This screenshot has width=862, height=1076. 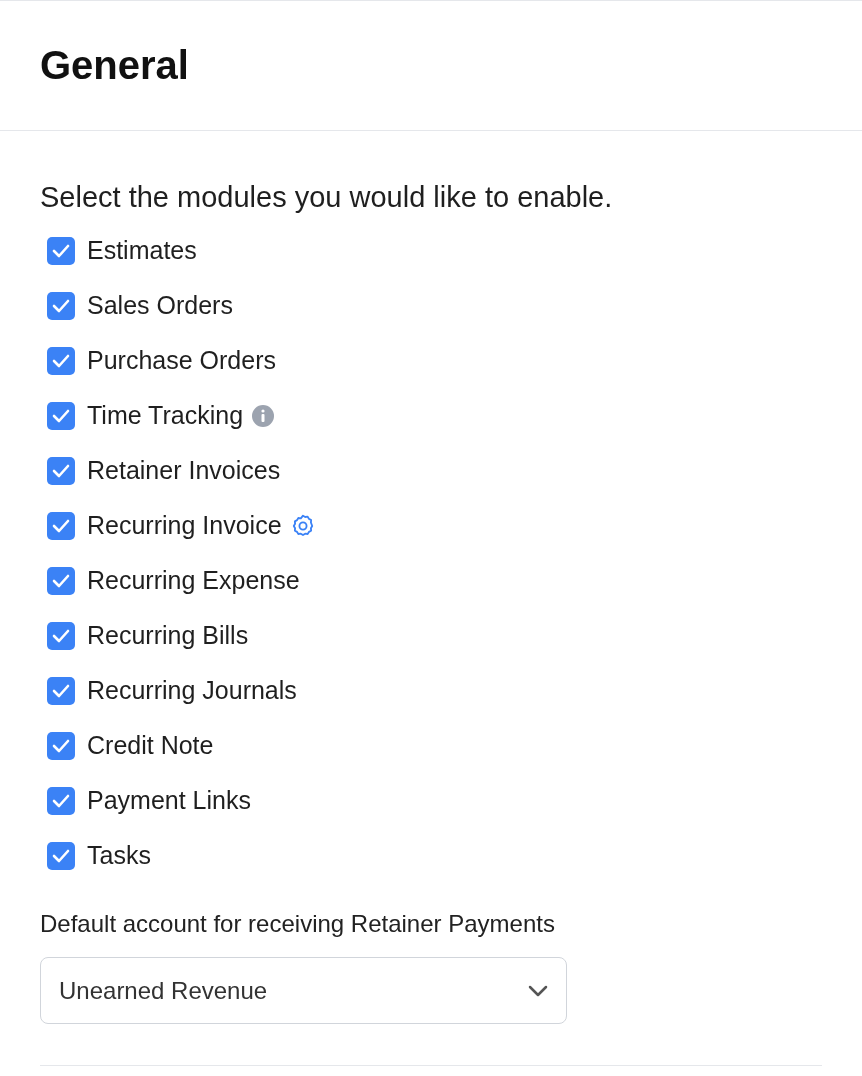 What do you see at coordinates (184, 525) in the screenshot?
I see `module-label: Recurring Invoice` at bounding box center [184, 525].